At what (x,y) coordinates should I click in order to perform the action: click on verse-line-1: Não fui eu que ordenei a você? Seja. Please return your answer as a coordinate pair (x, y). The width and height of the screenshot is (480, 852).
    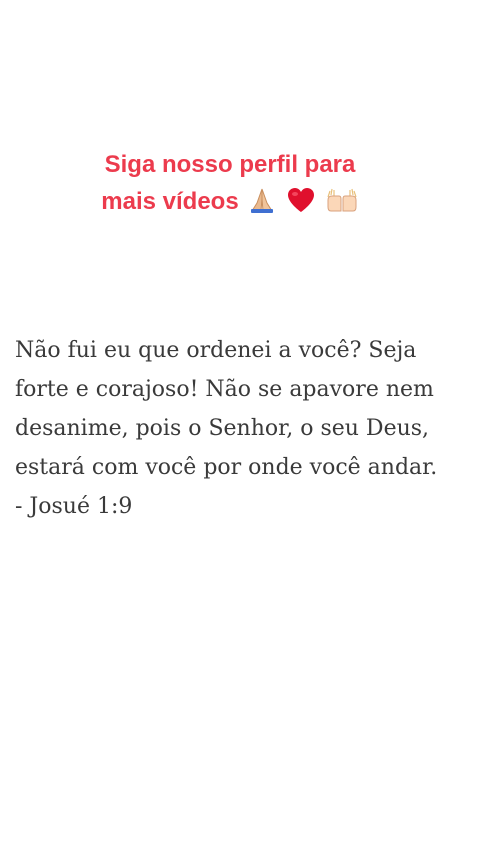
    Looking at the image, I should click on (216, 350).